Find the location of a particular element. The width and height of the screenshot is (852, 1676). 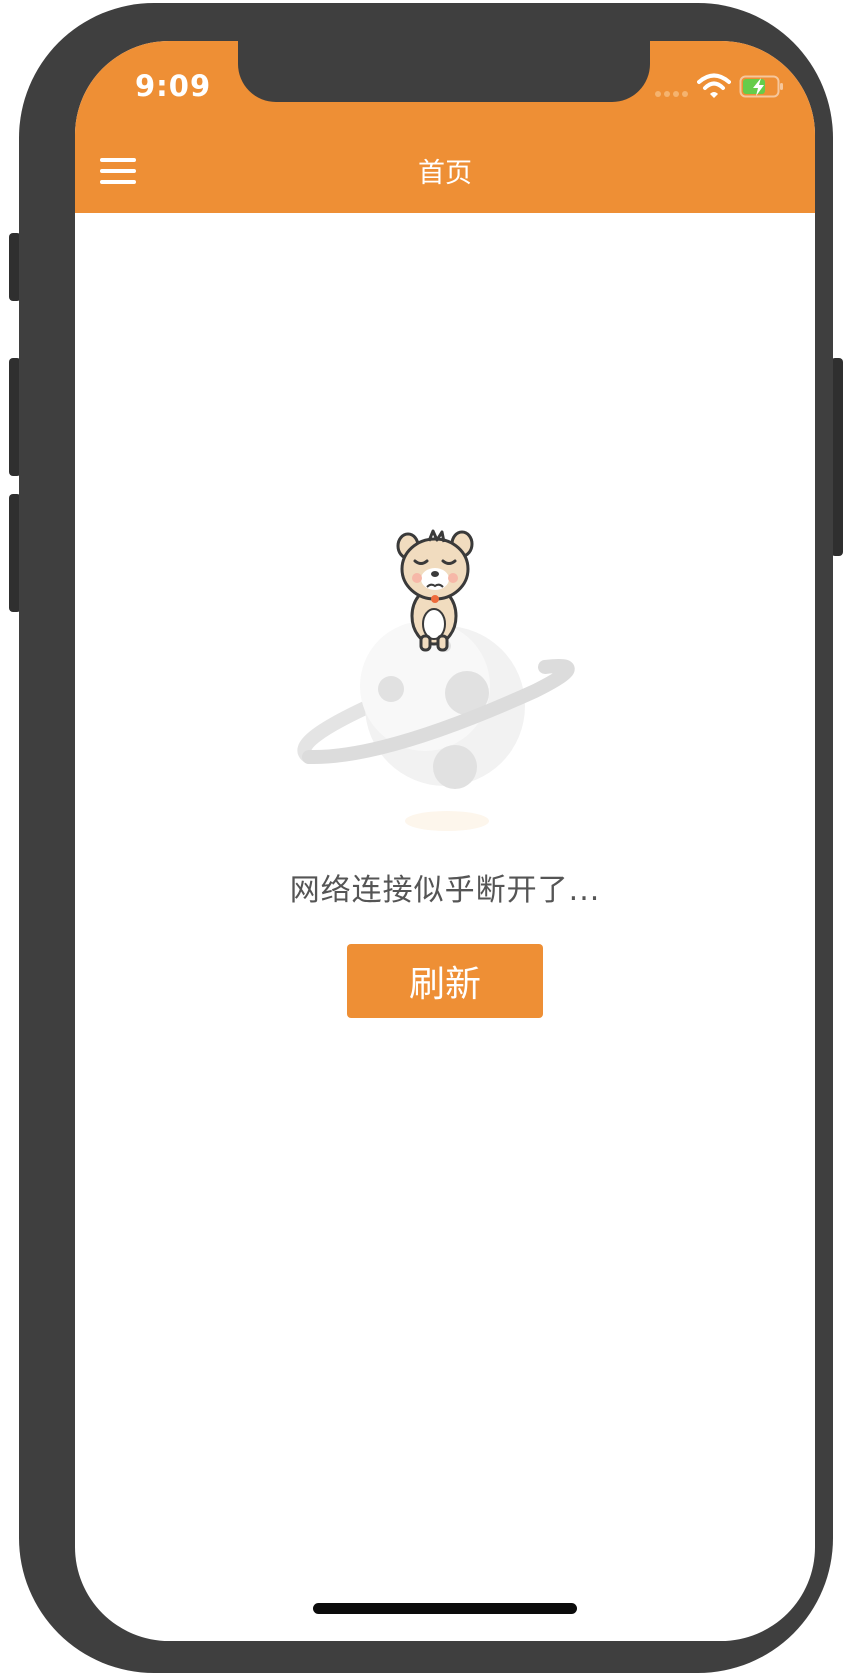

page-title: 首页 is located at coordinates (445, 173).